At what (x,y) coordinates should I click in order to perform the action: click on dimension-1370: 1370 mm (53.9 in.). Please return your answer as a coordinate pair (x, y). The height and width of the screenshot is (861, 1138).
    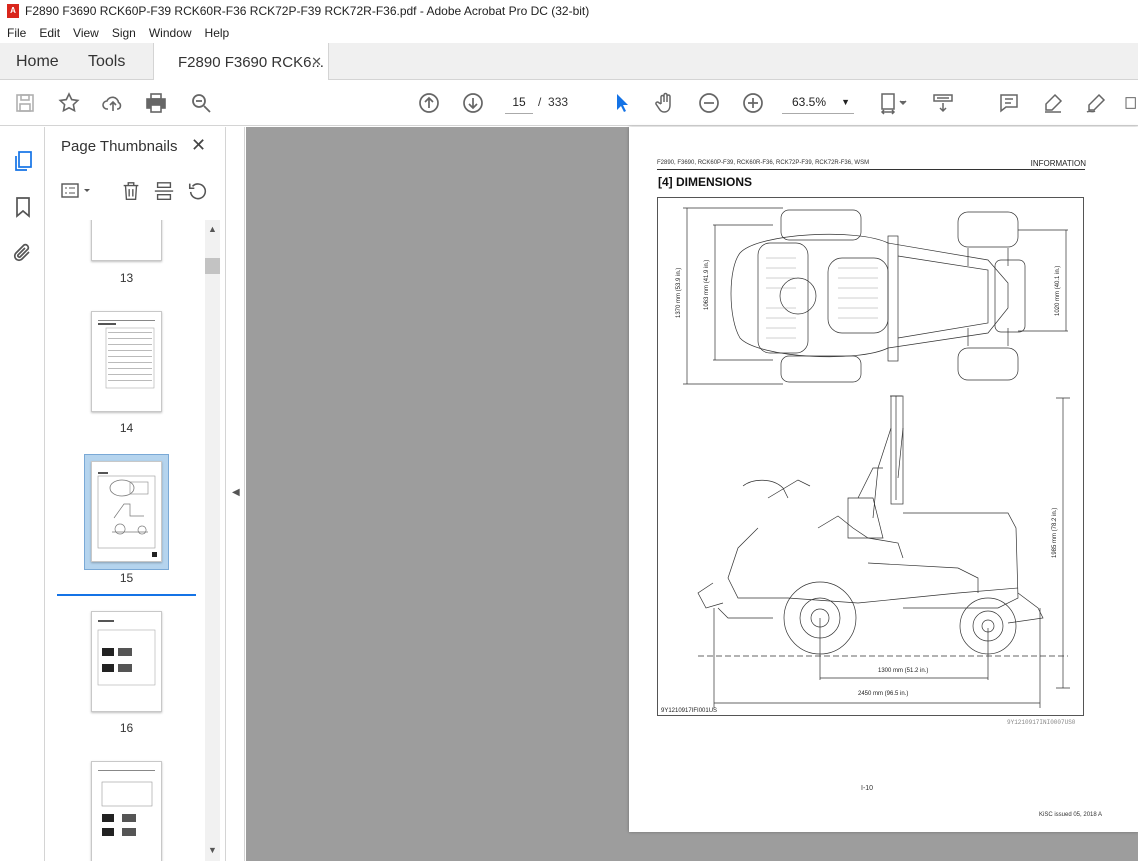
    Looking at the image, I should click on (679, 292).